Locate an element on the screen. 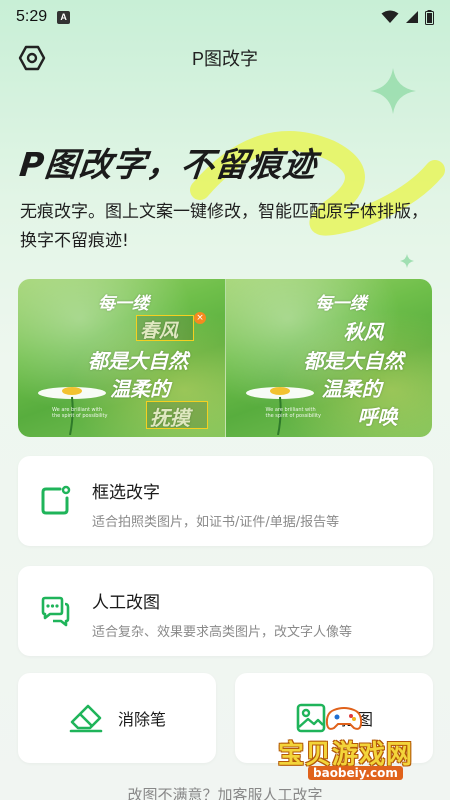 The width and height of the screenshot is (450, 800). gamepad-icon is located at coordinates (344, 718).